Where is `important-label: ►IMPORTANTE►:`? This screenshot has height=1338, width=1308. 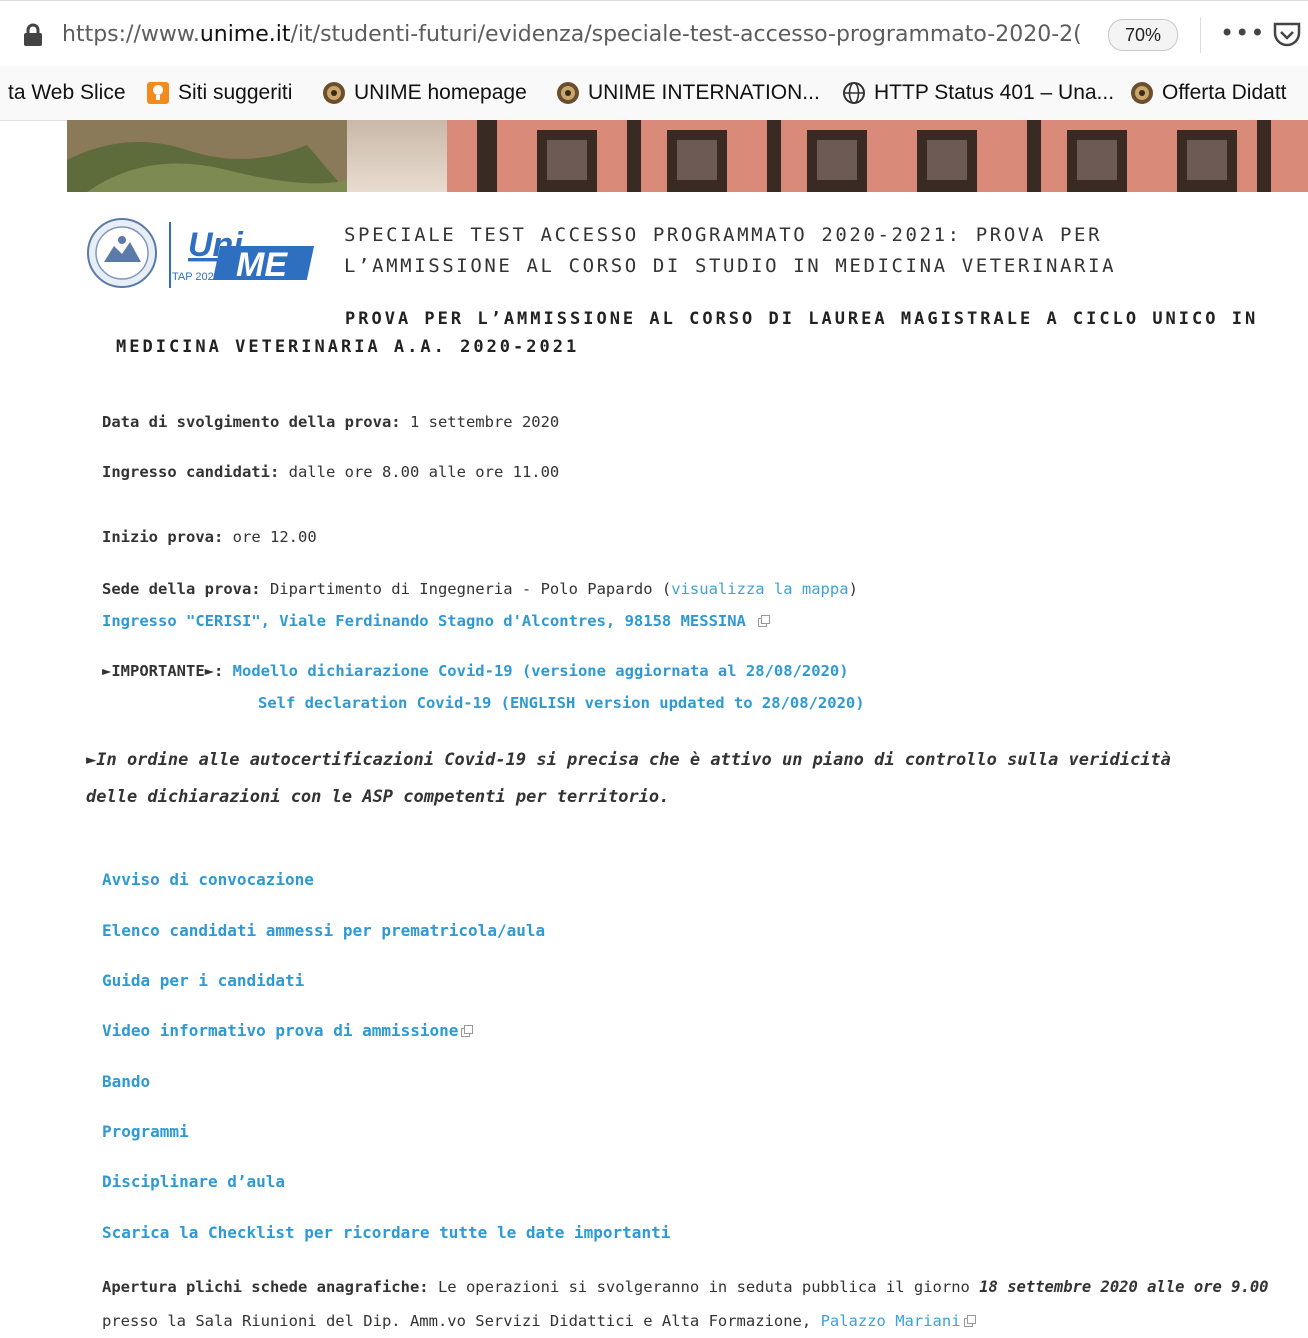
important-label: ►IMPORTANTE►: is located at coordinates (163, 671).